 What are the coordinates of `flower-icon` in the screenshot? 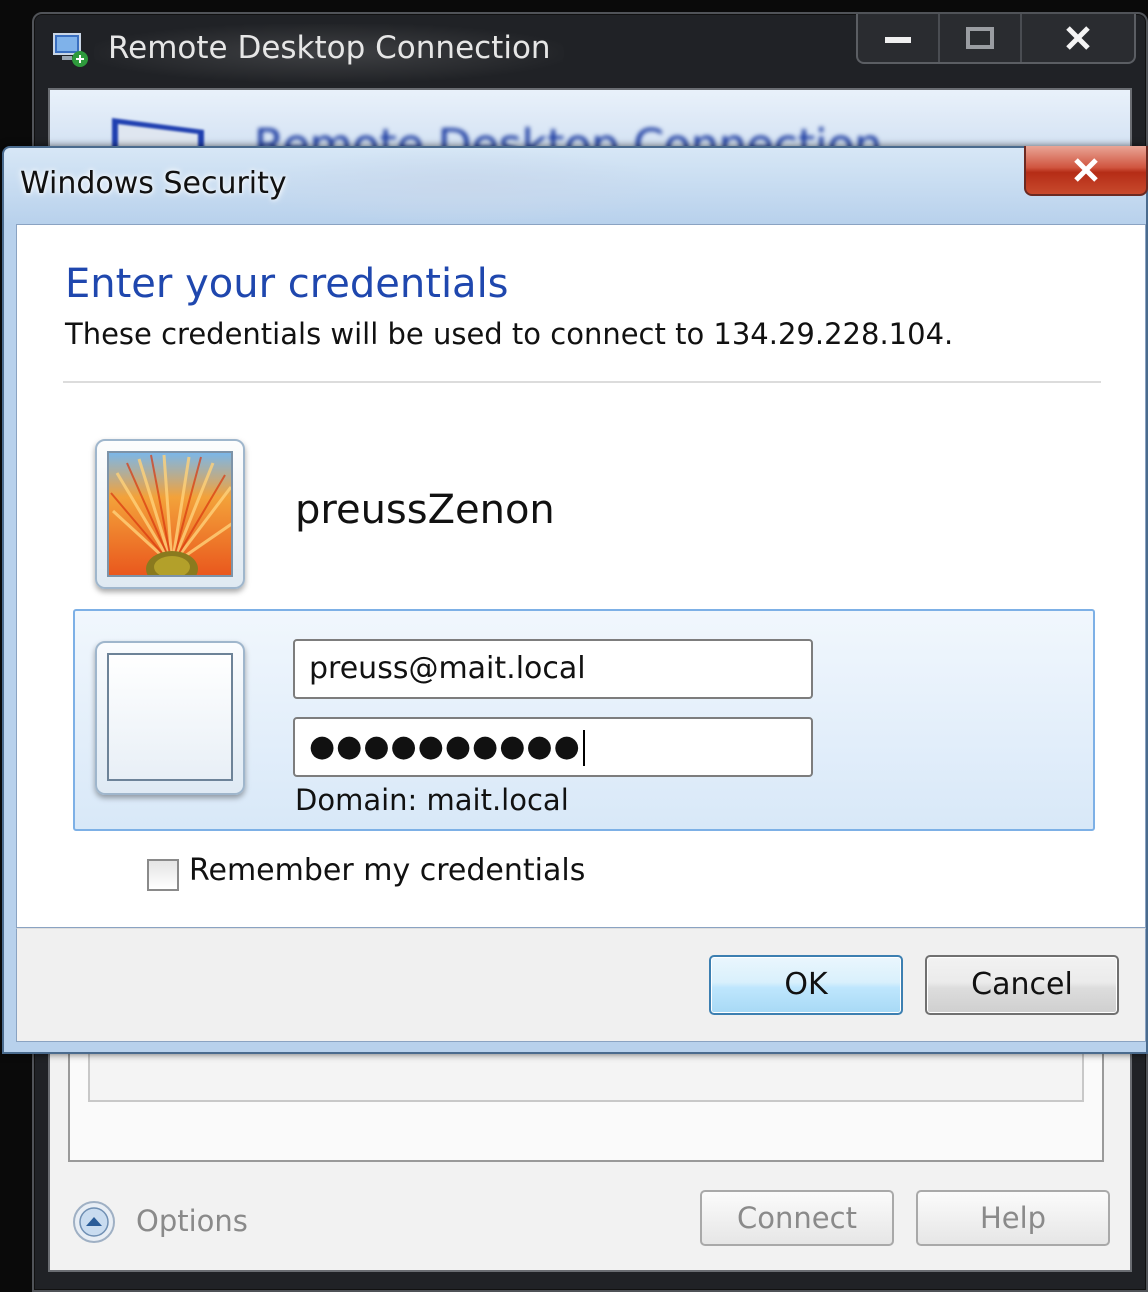 It's located at (170, 514).